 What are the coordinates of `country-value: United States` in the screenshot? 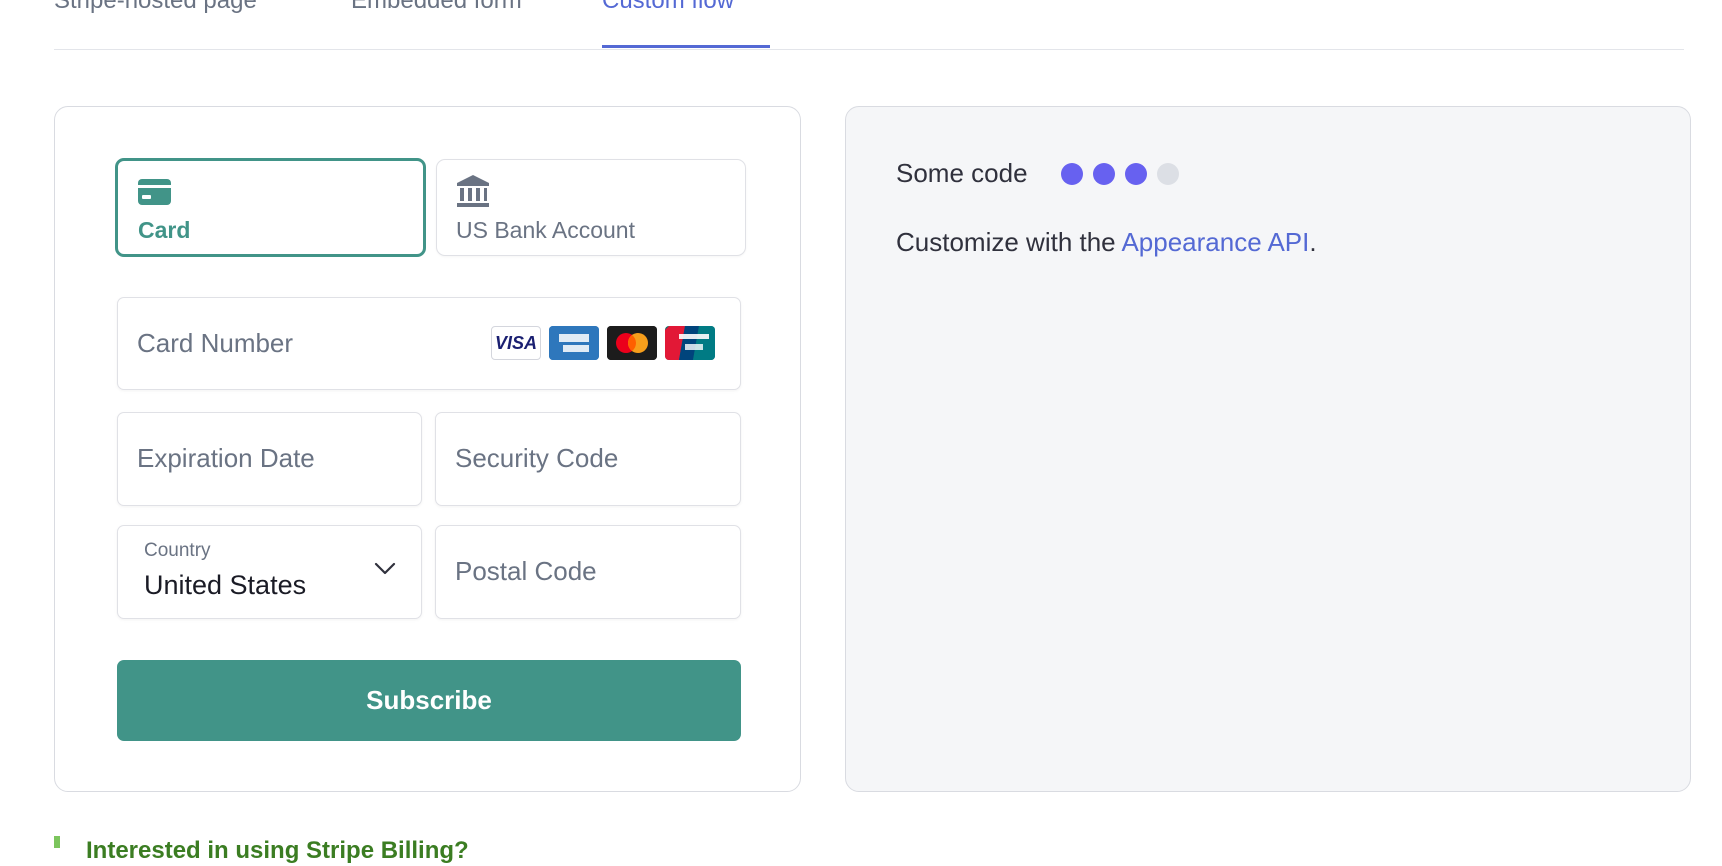 It's located at (225, 585).